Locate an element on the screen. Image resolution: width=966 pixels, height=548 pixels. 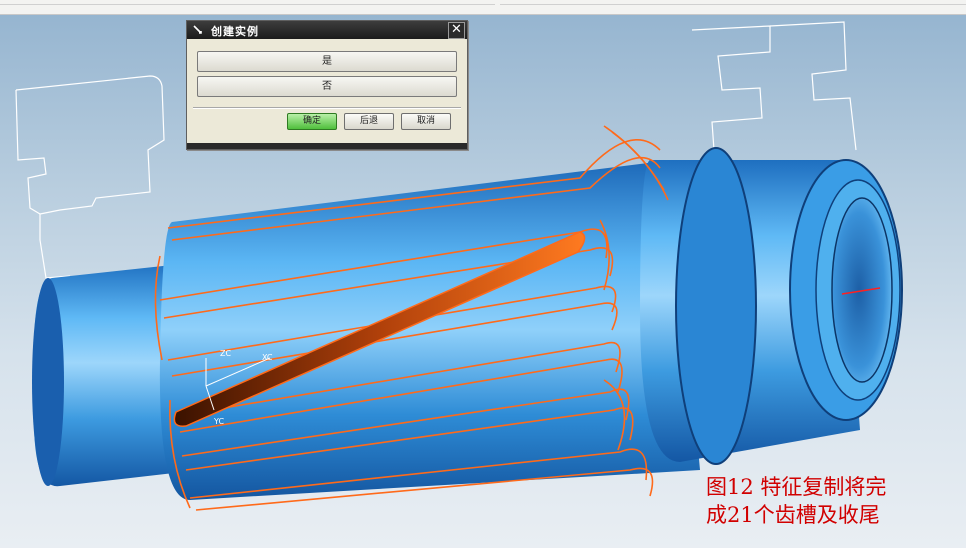
dialog-separator is located at coordinates (327, 108).